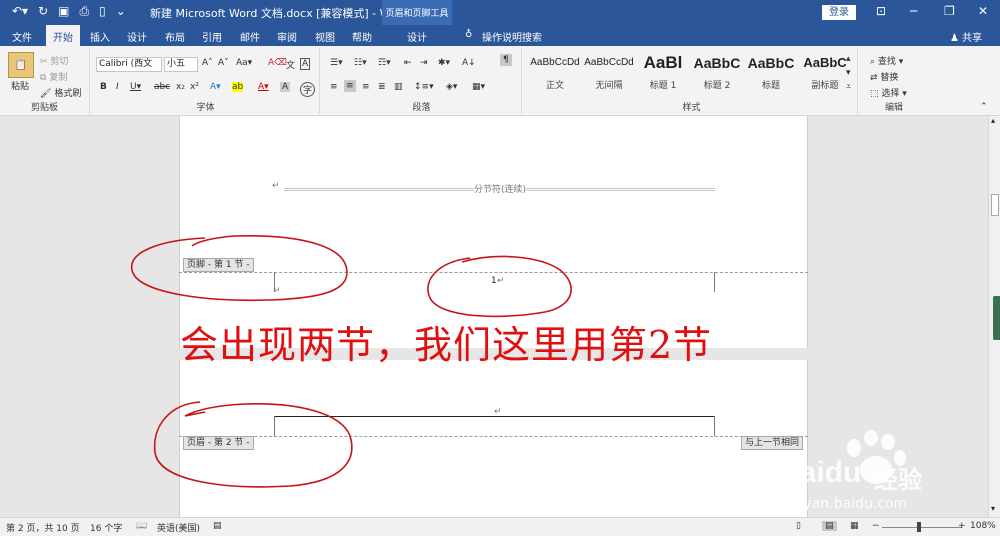 The height and width of the screenshot is (536, 1000). What do you see at coordinates (995, 205) in the screenshot?
I see `scroll-thumb` at bounding box center [995, 205].